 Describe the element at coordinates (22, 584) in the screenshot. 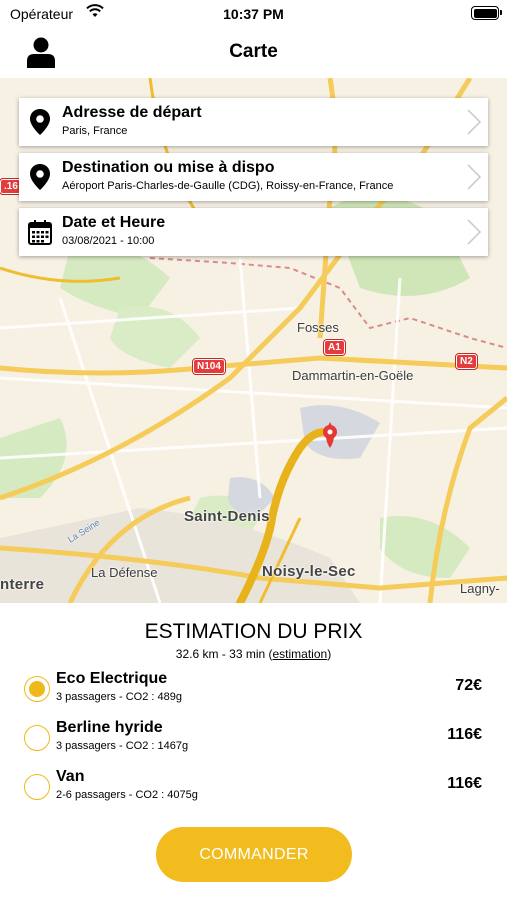

I see `map-label-nanterre: nterre` at that location.